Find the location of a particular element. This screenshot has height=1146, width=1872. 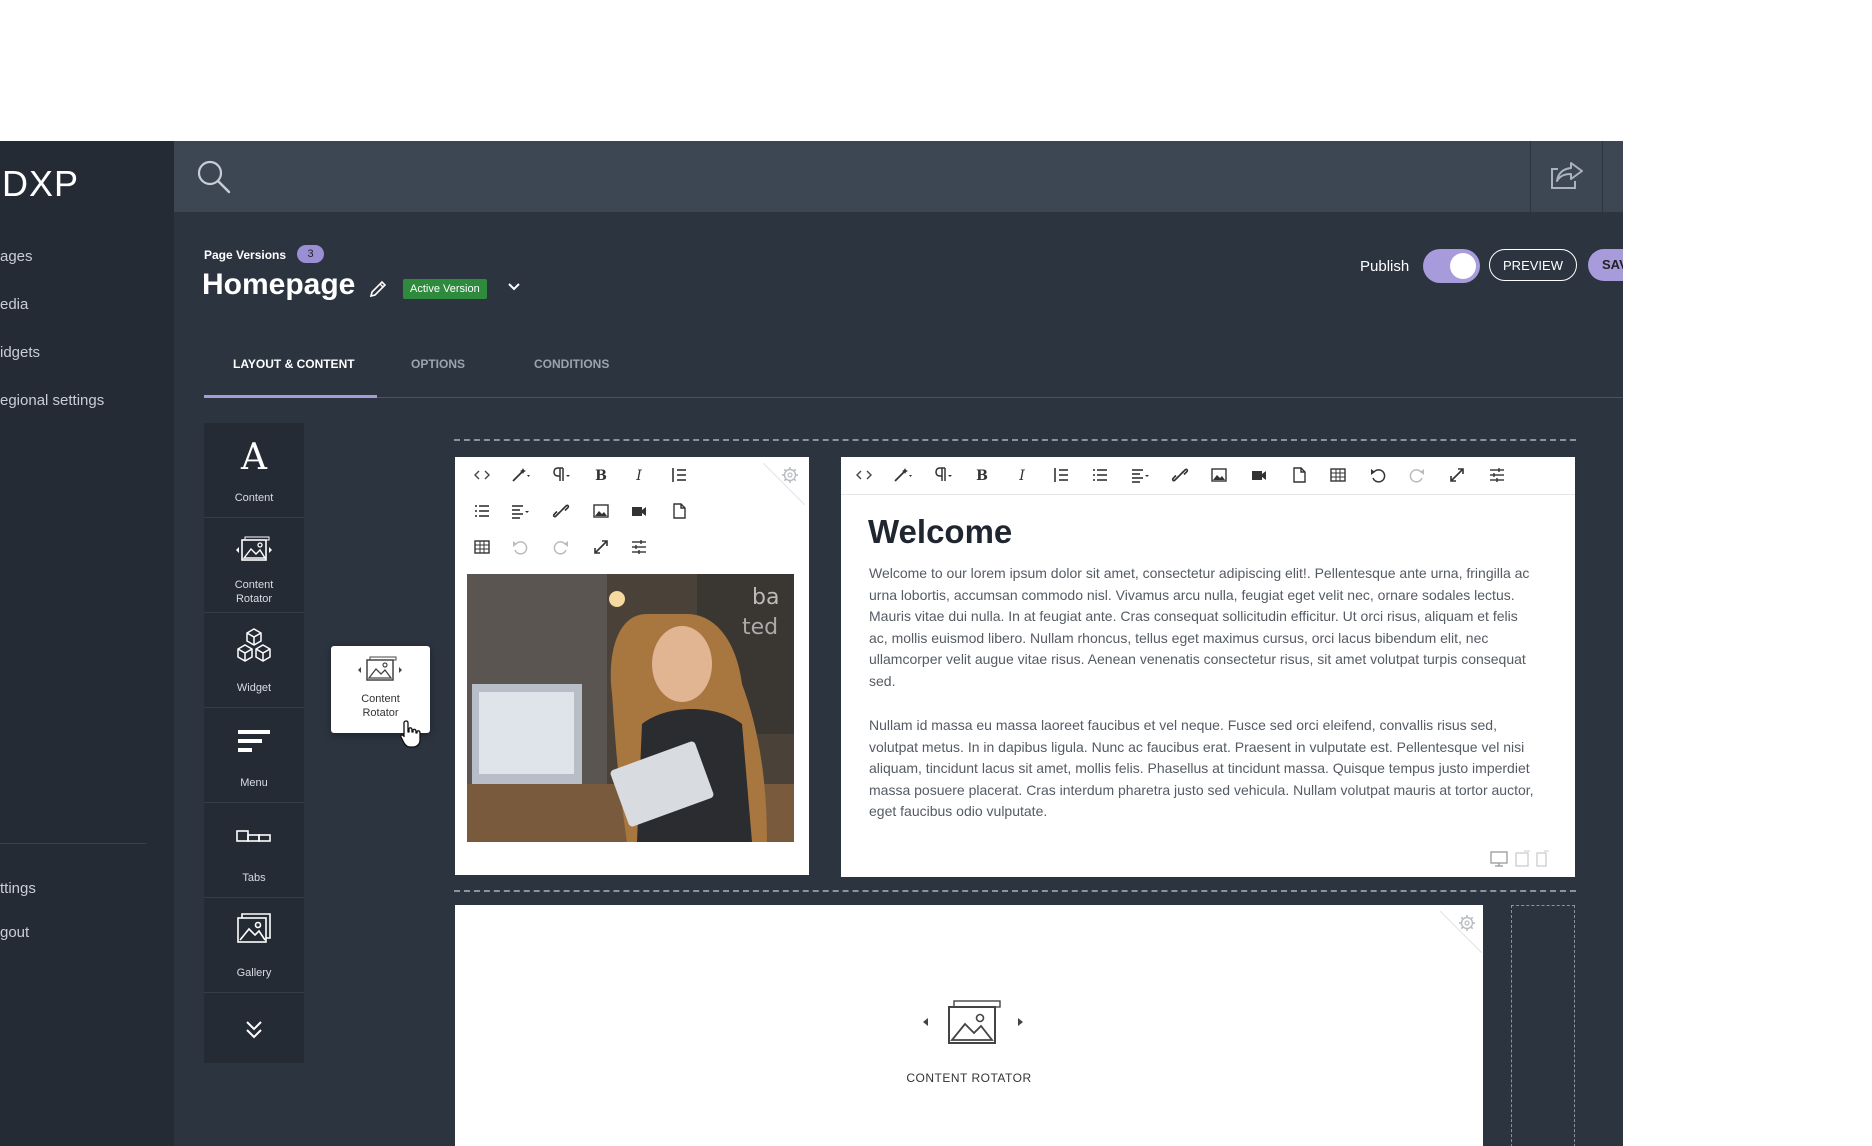

svg-text: I is located at coordinates (638, 476).